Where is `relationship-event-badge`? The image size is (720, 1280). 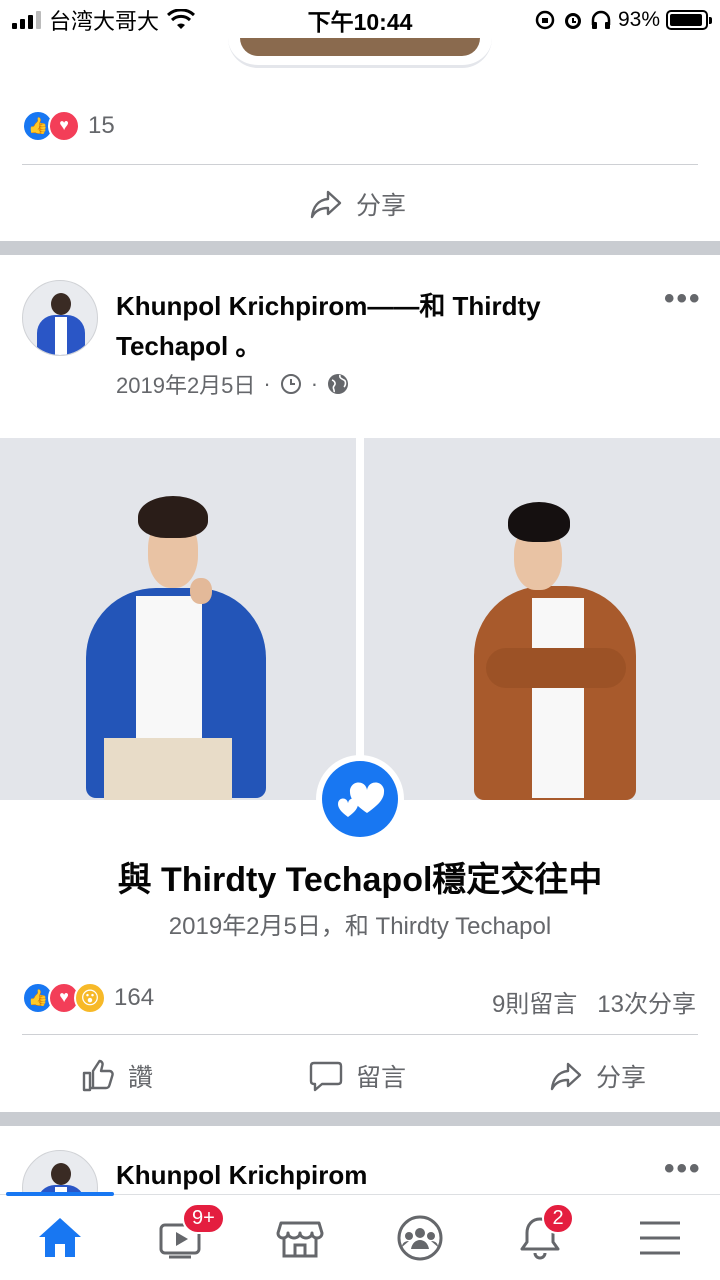
relationship-event-badge is located at coordinates (360, 799).